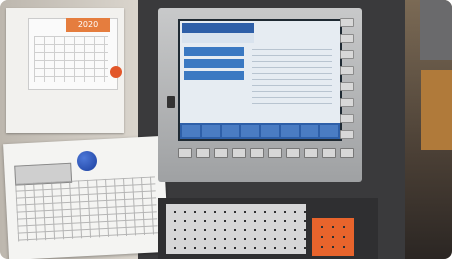  I want to click on wall-calendar: 2020, so click(65, 70).